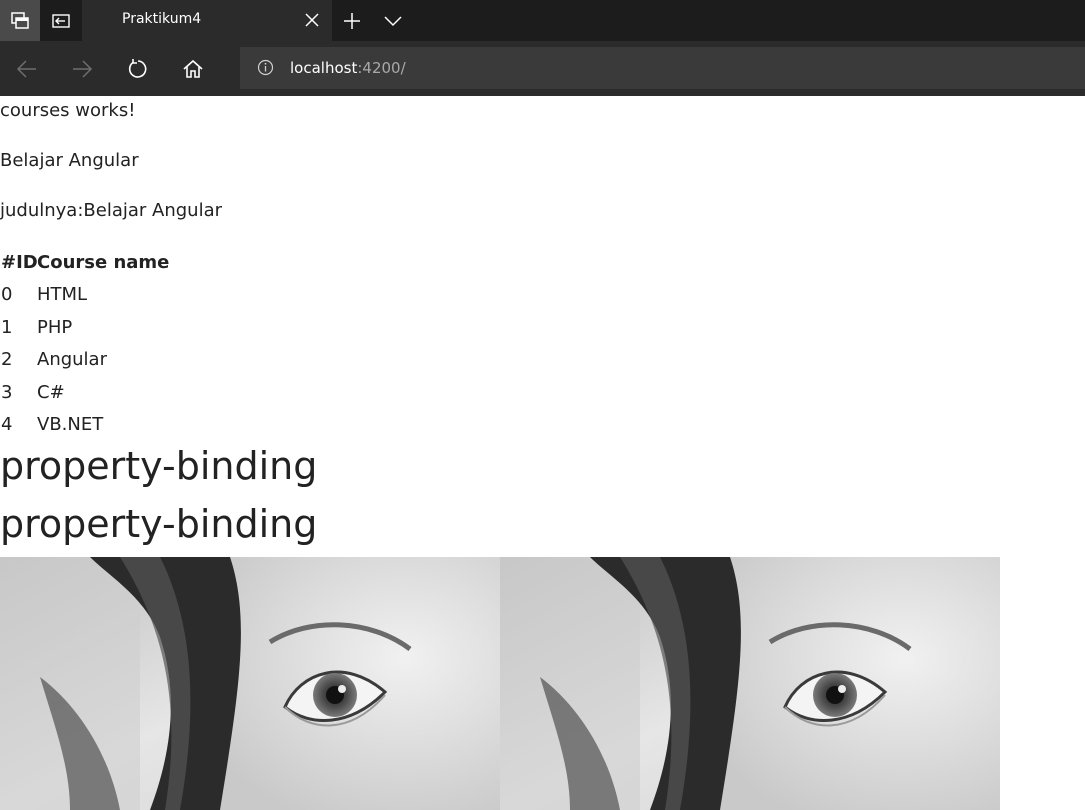  Describe the element at coordinates (111, 210) in the screenshot. I see `title-binding-text: judulnya:Belajar Angular` at that location.